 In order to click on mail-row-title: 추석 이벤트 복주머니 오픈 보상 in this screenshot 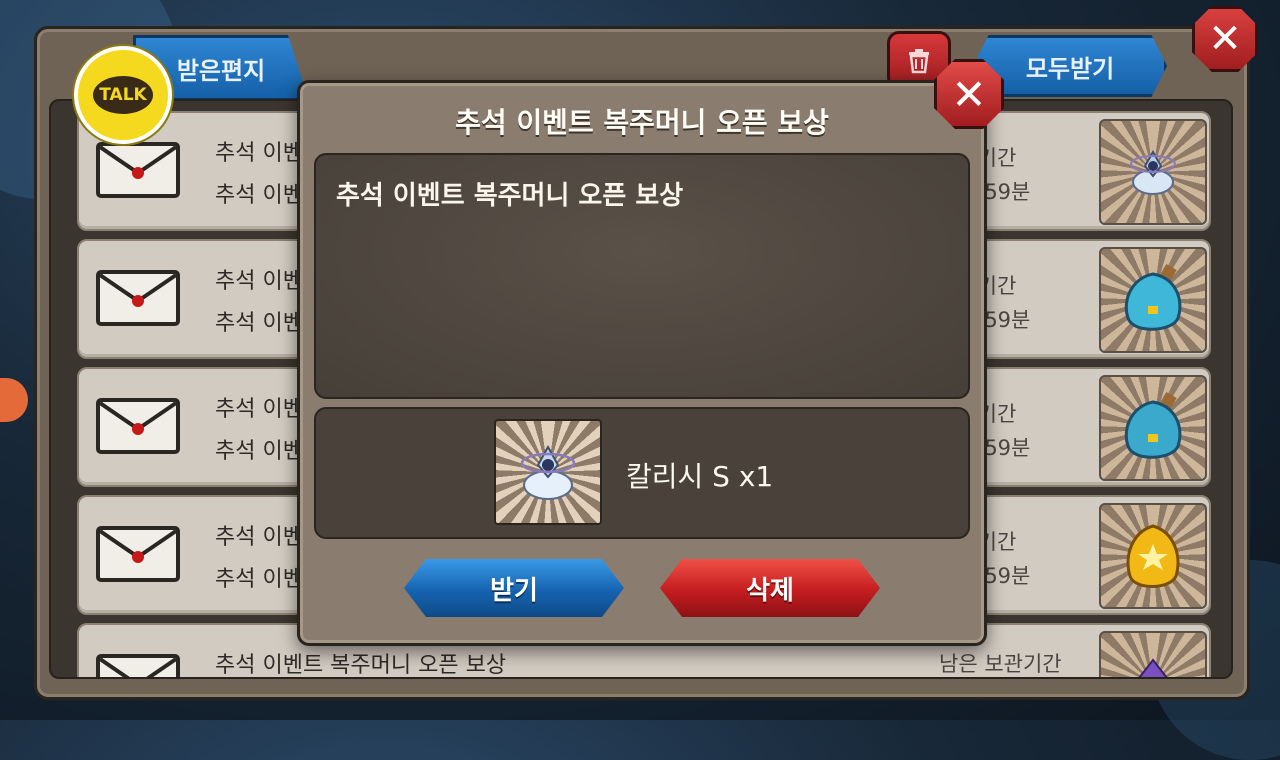, I will do `click(361, 665)`.